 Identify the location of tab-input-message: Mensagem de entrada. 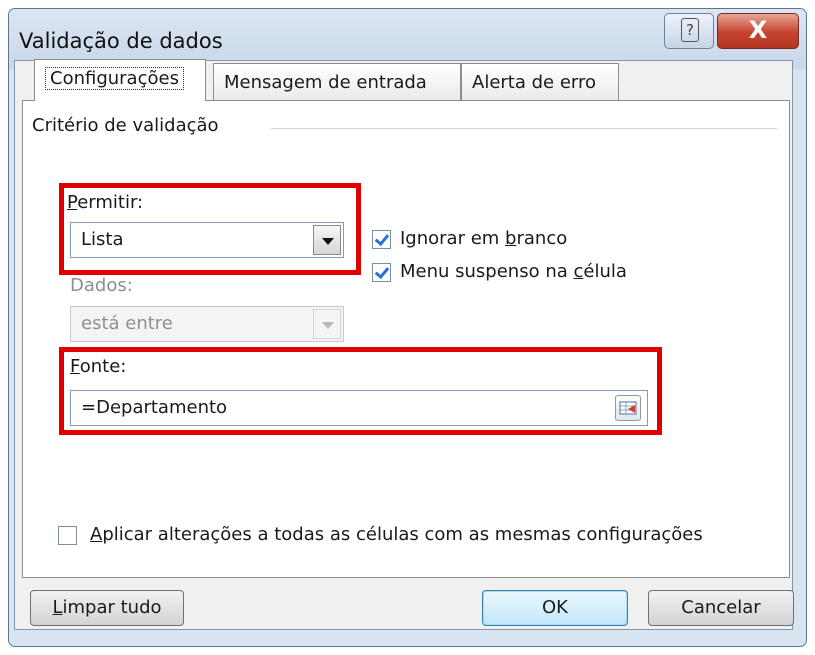
(337, 82).